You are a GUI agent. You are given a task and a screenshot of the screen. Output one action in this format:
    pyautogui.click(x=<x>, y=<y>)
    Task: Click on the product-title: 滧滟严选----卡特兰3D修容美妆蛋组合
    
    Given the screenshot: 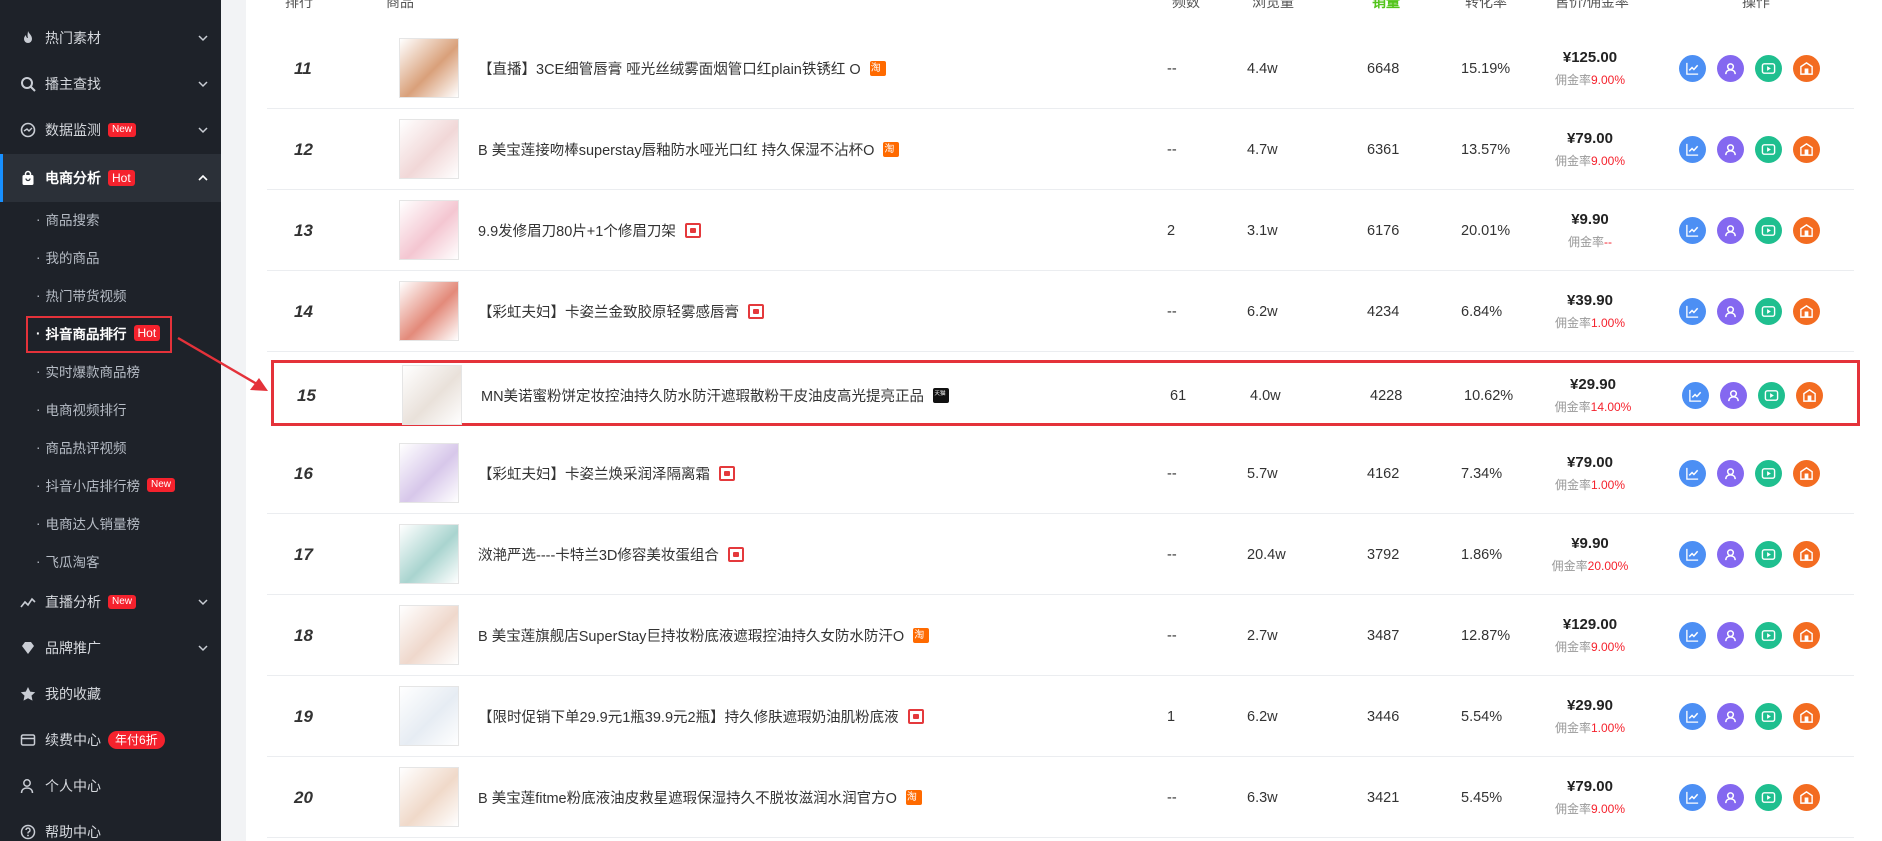 What is the action you would take?
    pyautogui.click(x=611, y=554)
    